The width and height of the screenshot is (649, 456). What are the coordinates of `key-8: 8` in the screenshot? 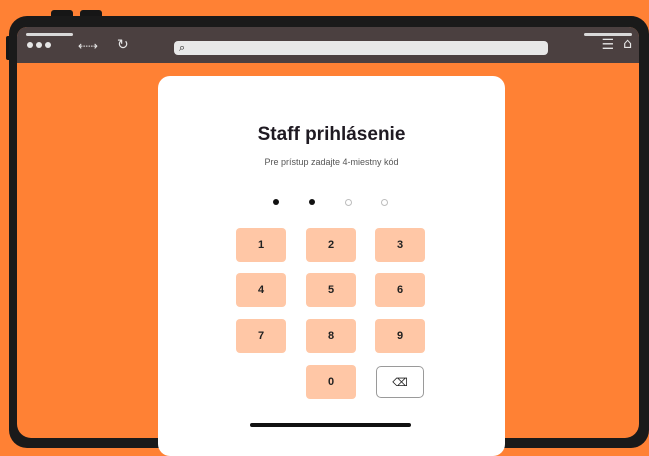 It's located at (331, 336).